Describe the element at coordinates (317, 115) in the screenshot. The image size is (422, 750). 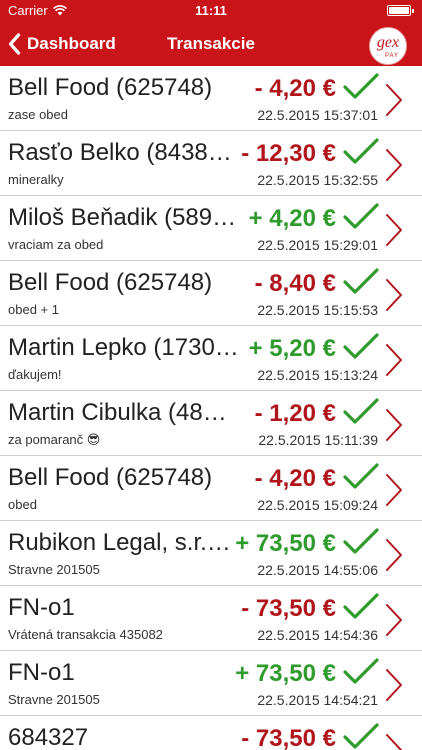
I see `transaction-datetime: 22.5.2015 15:37:01` at that location.